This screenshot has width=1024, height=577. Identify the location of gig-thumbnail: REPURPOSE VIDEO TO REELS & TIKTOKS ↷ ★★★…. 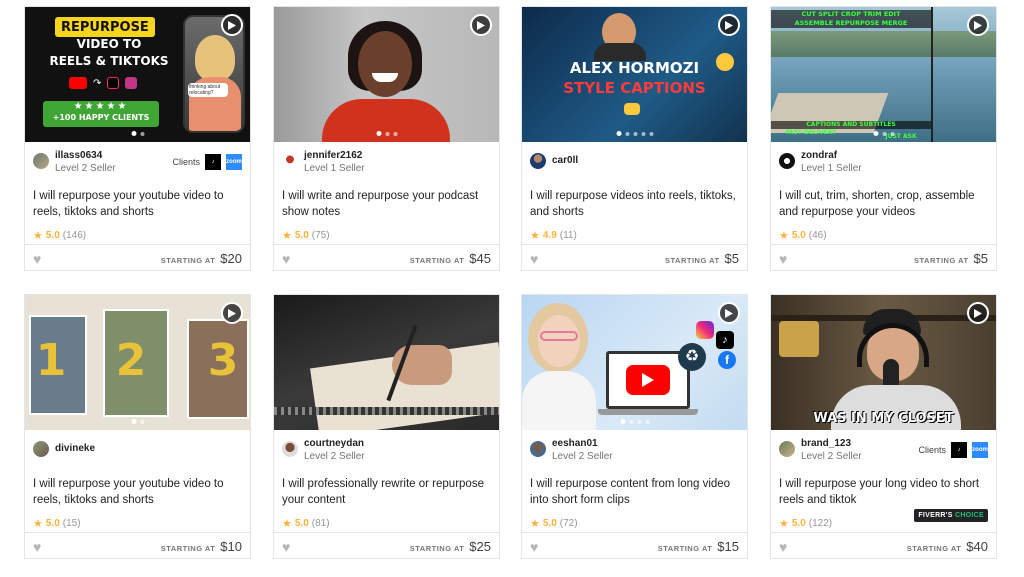
(137, 74).